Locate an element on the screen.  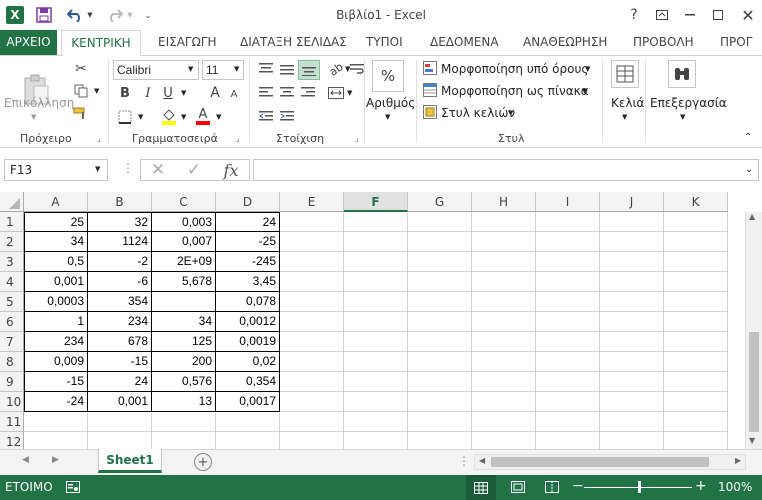
expand-formula-icon: ⌄ is located at coordinates (749, 169).